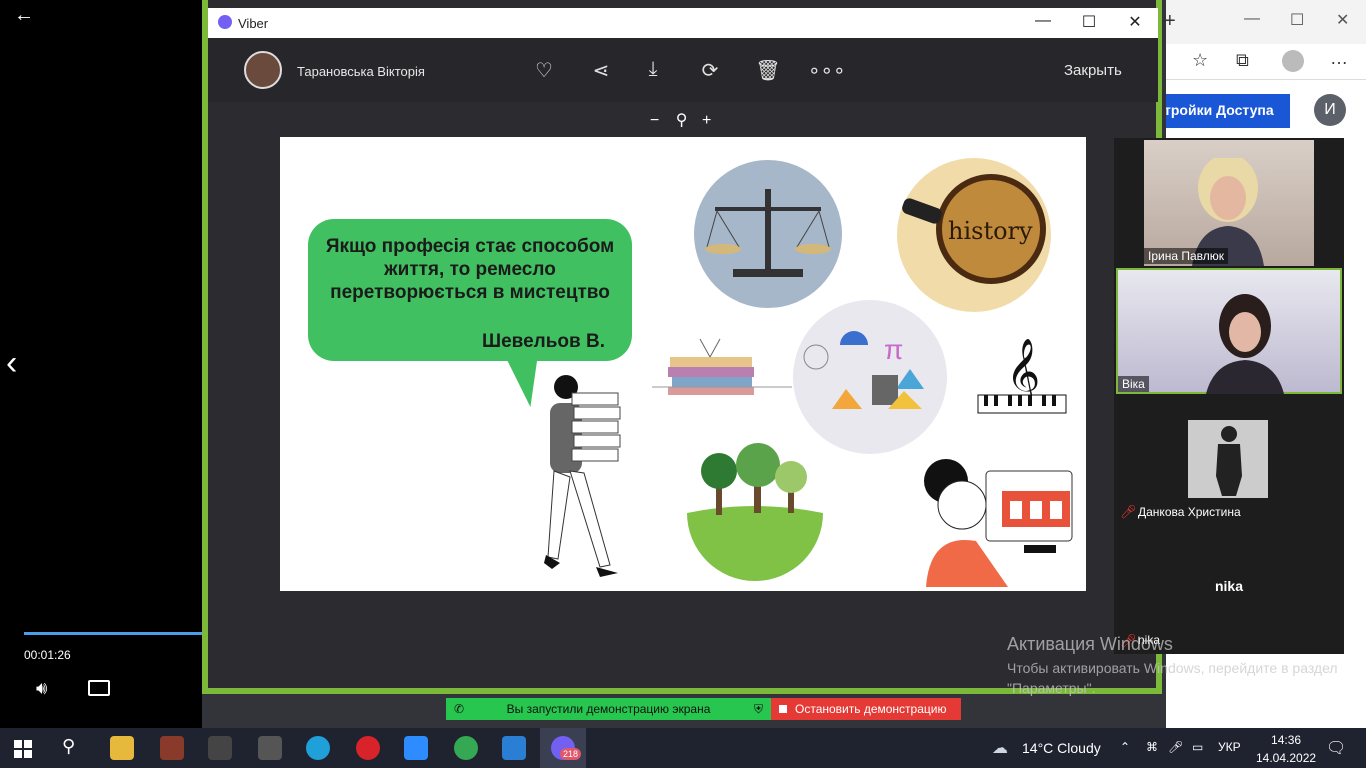  Describe the element at coordinates (1093, 70) in the screenshot. I see `close-viewer-button: Закрыть` at that location.